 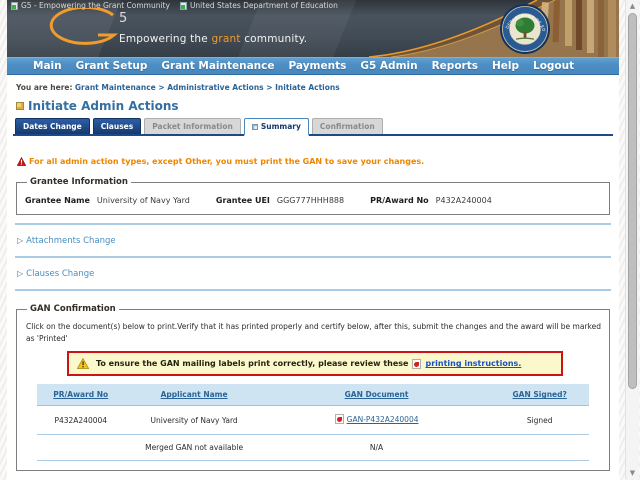 What do you see at coordinates (383, 419) in the screenshot?
I see `gan-document-link: GAN-P432A240004` at bounding box center [383, 419].